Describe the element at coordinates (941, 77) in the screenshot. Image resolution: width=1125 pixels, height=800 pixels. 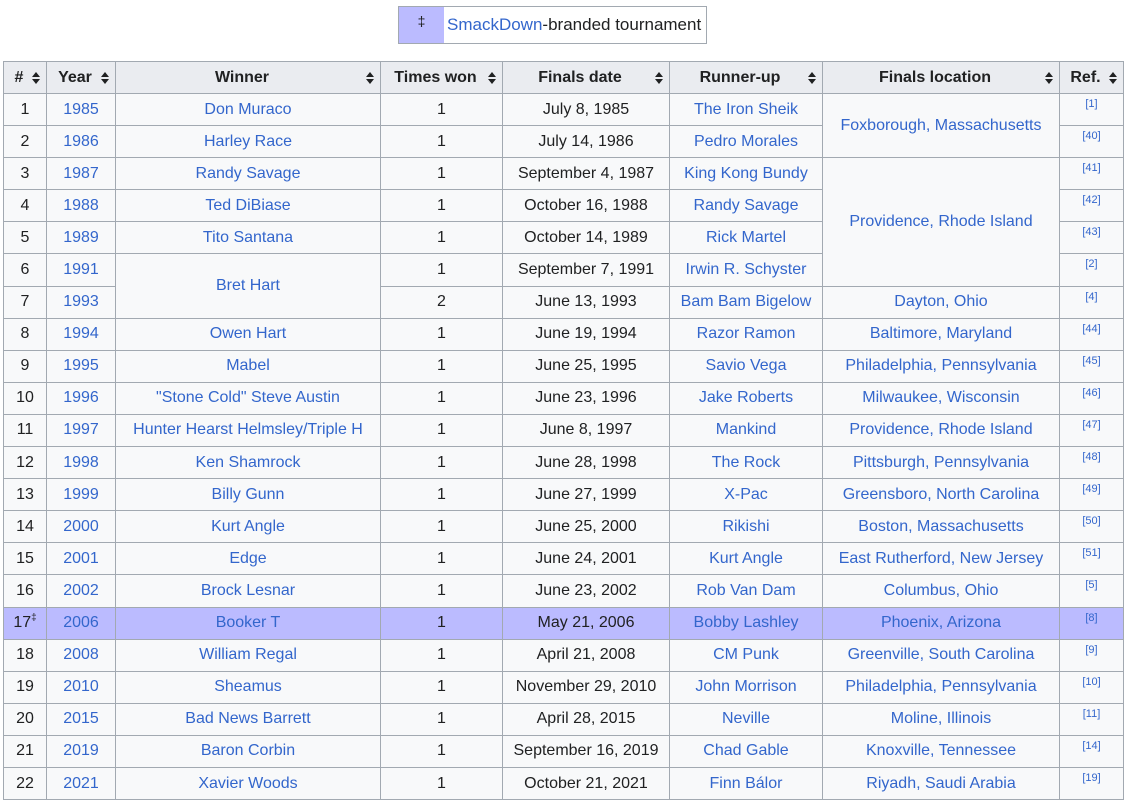
I see `column-header-finals-location: Finals location` at that location.